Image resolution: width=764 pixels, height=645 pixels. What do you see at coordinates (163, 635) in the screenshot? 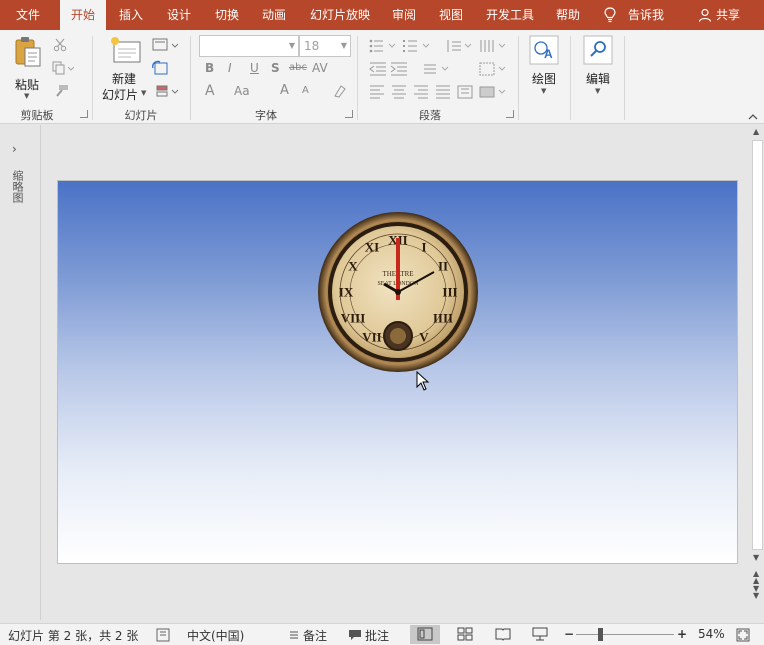
I see `accessibility-icon` at bounding box center [163, 635].